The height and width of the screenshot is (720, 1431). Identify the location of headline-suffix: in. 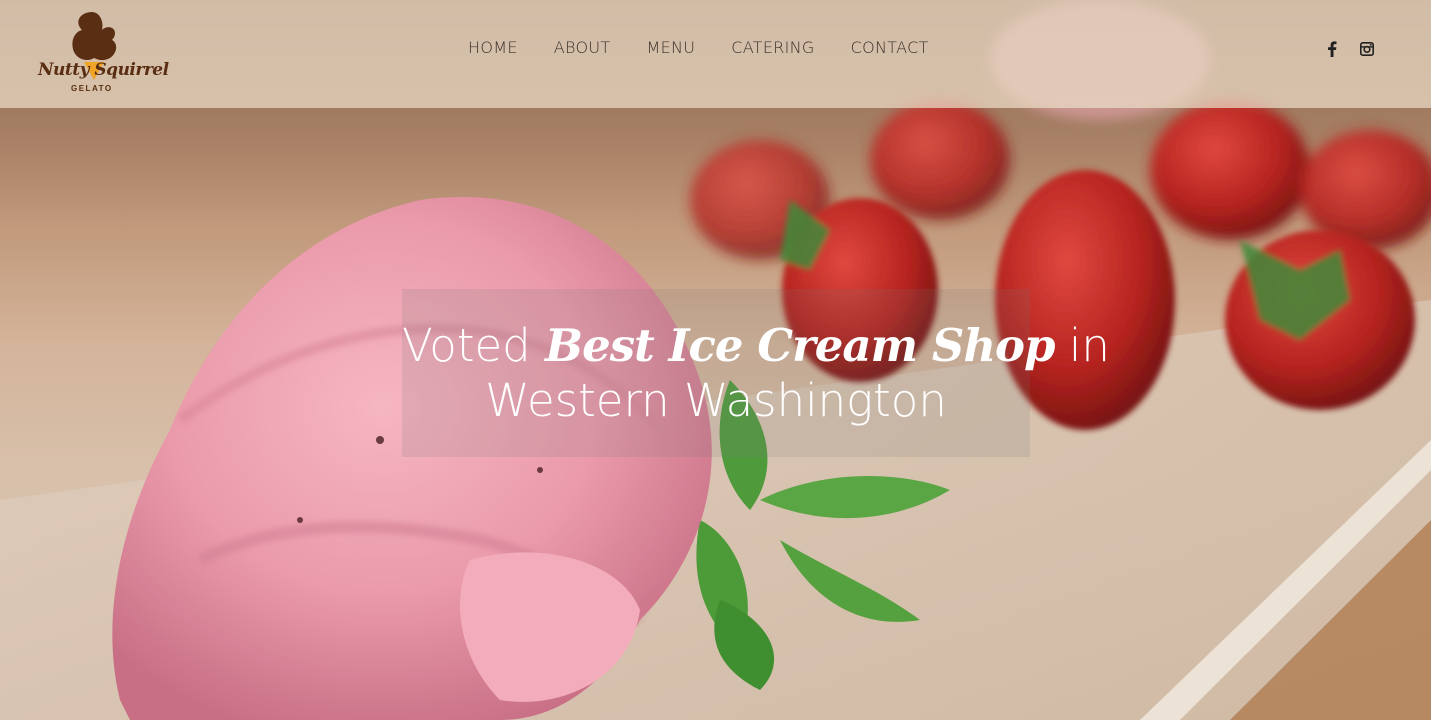
(1082, 345).